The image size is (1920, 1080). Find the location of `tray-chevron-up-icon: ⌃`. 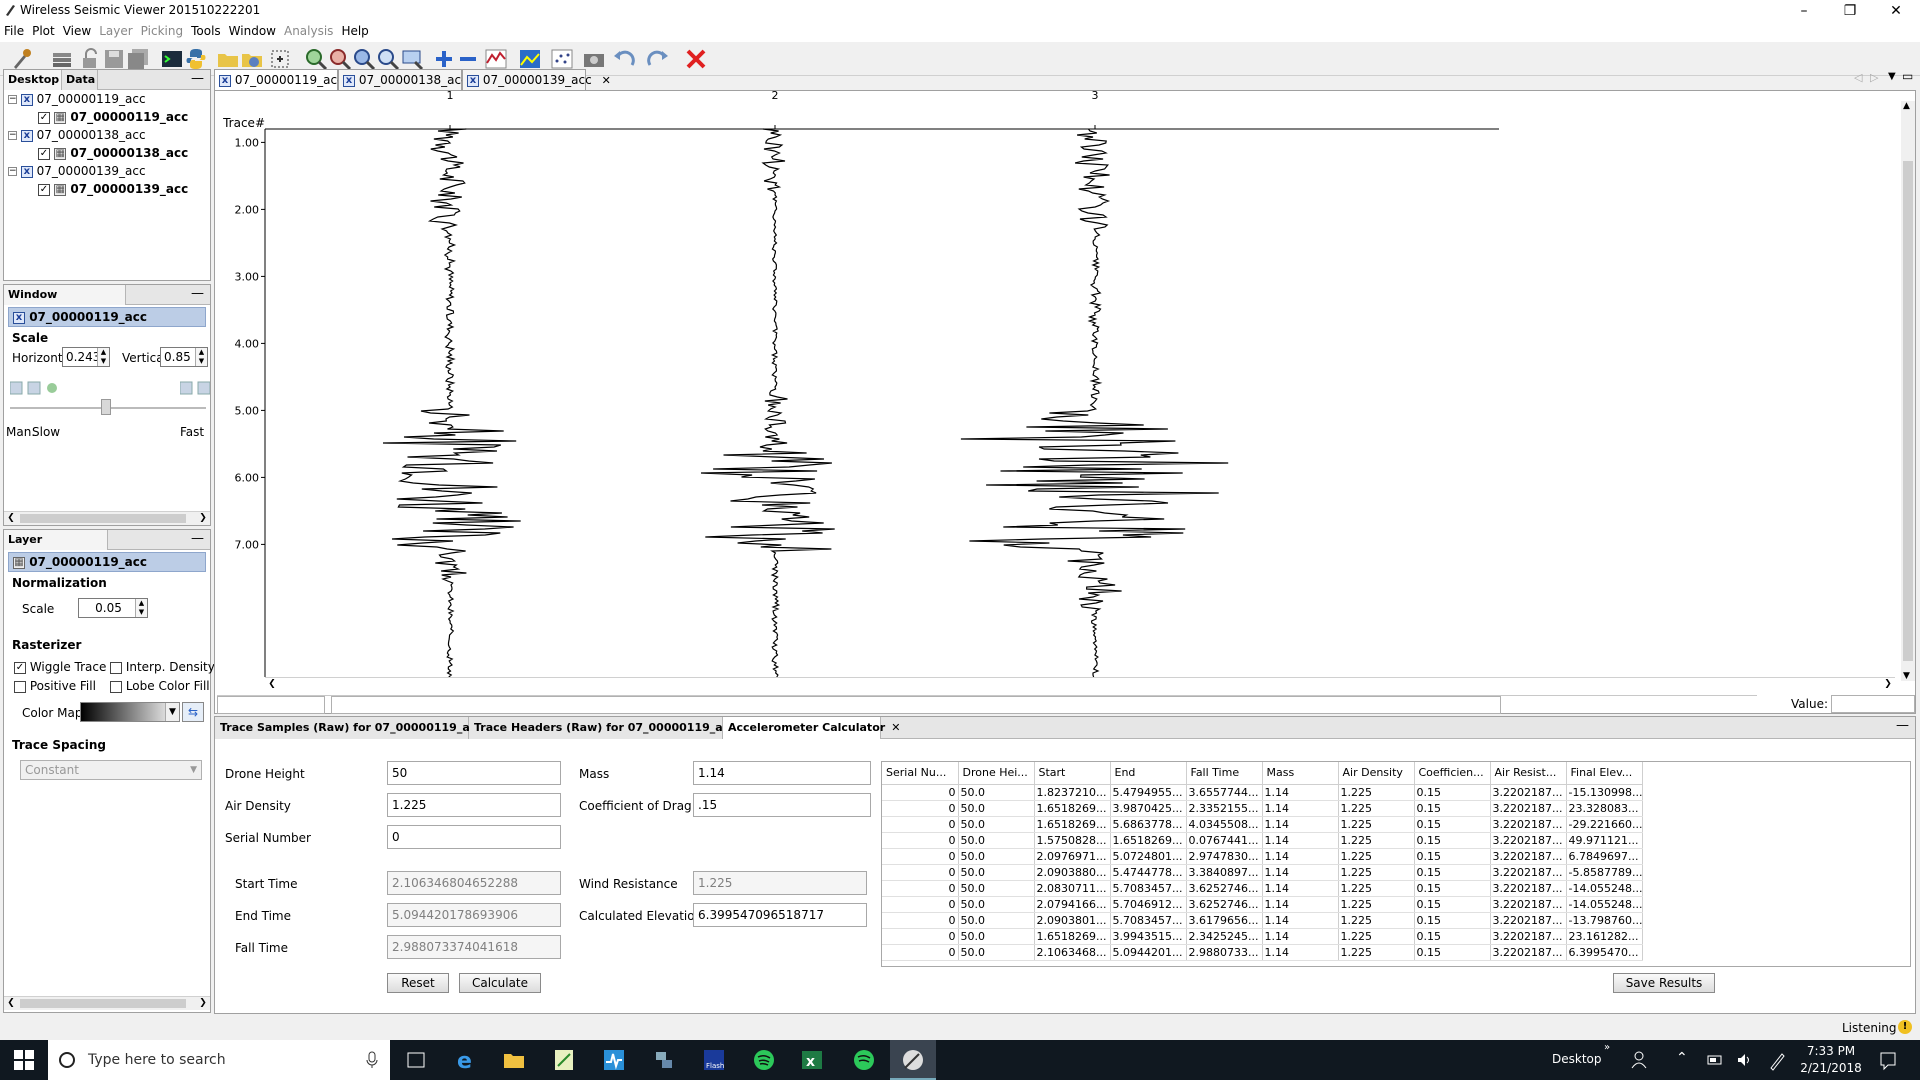

tray-chevron-up-icon: ⌃ is located at coordinates (1682, 1058).